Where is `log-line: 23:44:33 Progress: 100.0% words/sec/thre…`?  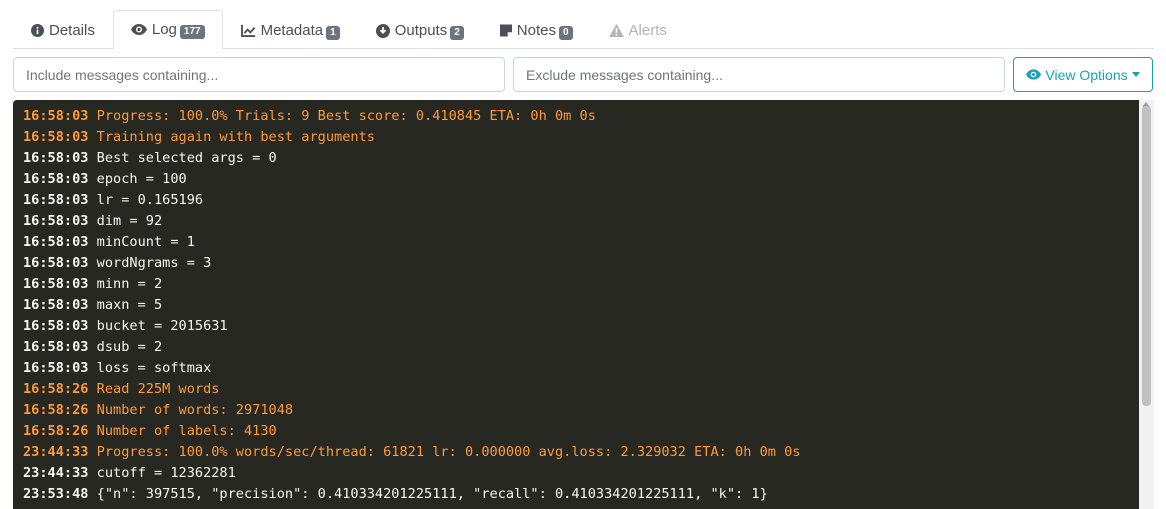 log-line: 23:44:33 Progress: 100.0% words/sec/thre… is located at coordinates (576, 452).